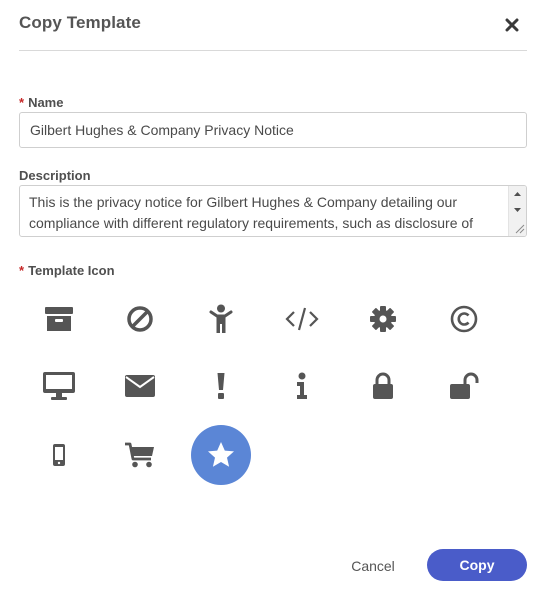  What do you see at coordinates (59, 455) in the screenshot?
I see `mobile-icon` at bounding box center [59, 455].